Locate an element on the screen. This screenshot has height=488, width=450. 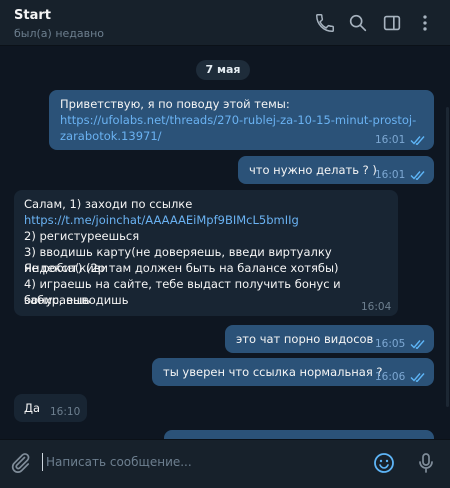
message-time: 16:04 is located at coordinates (376, 307).